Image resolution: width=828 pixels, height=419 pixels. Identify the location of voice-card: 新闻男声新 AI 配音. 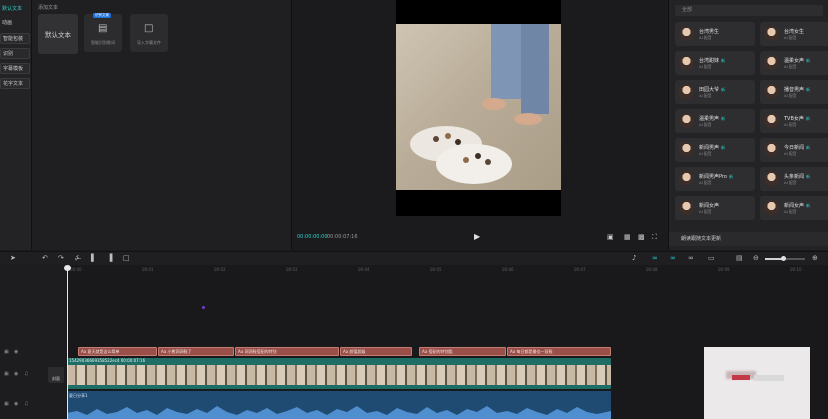
(715, 150).